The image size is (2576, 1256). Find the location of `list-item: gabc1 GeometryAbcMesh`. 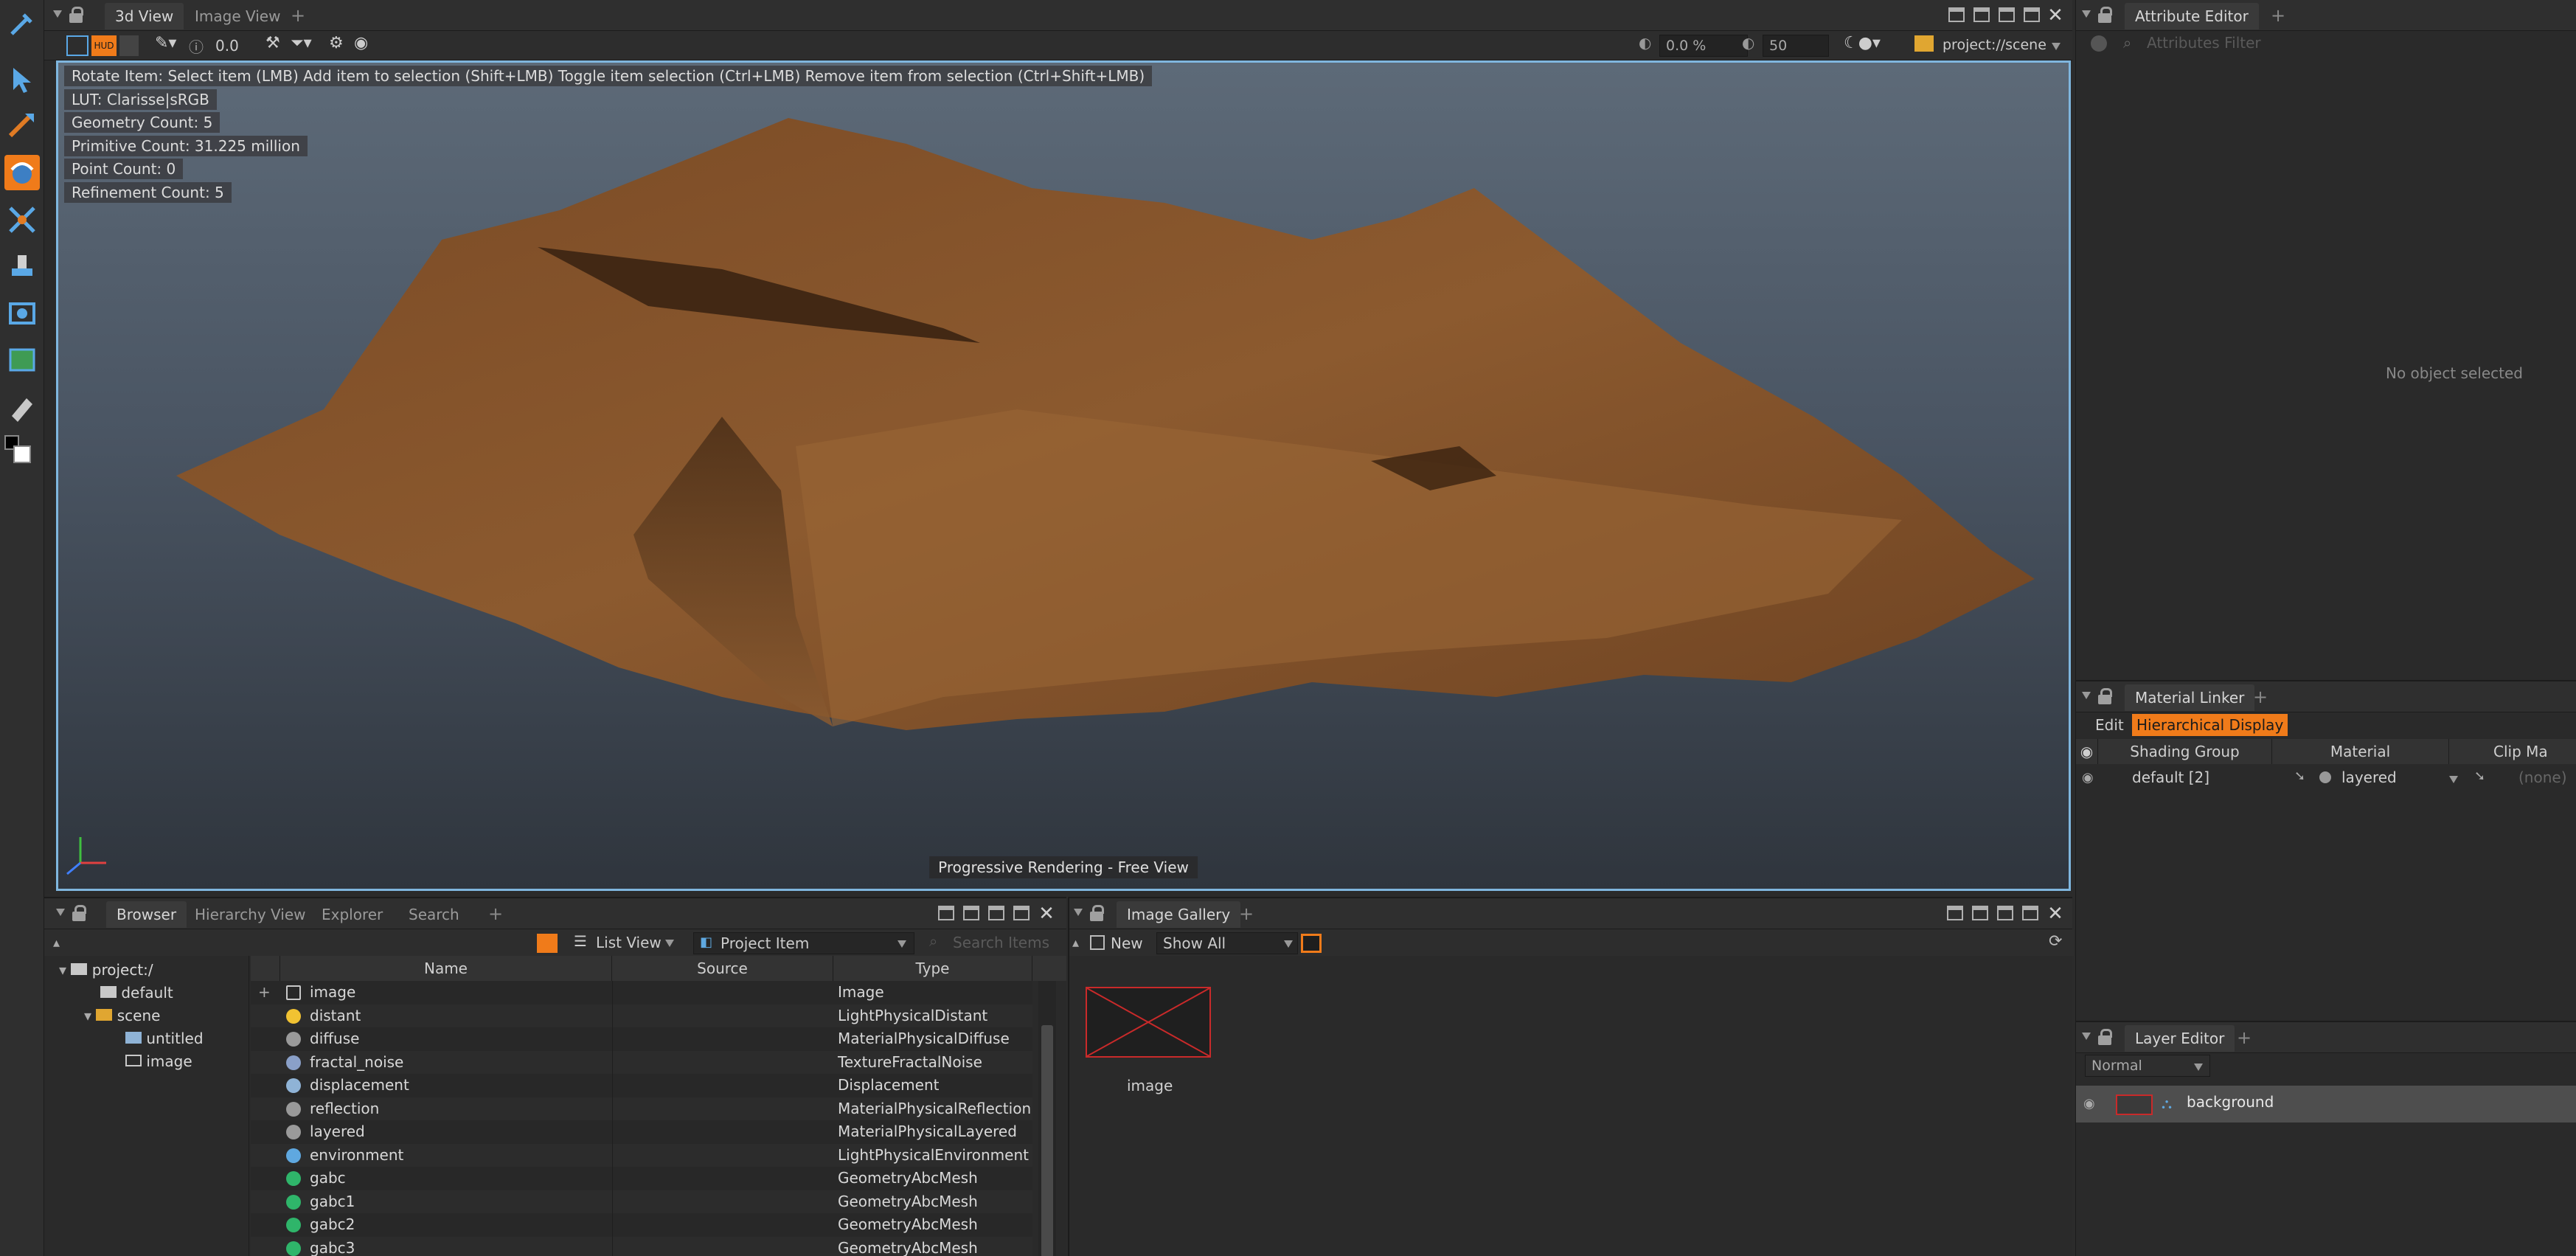

list-item: gabc1 GeometryAbcMesh is located at coordinates (641, 1201).